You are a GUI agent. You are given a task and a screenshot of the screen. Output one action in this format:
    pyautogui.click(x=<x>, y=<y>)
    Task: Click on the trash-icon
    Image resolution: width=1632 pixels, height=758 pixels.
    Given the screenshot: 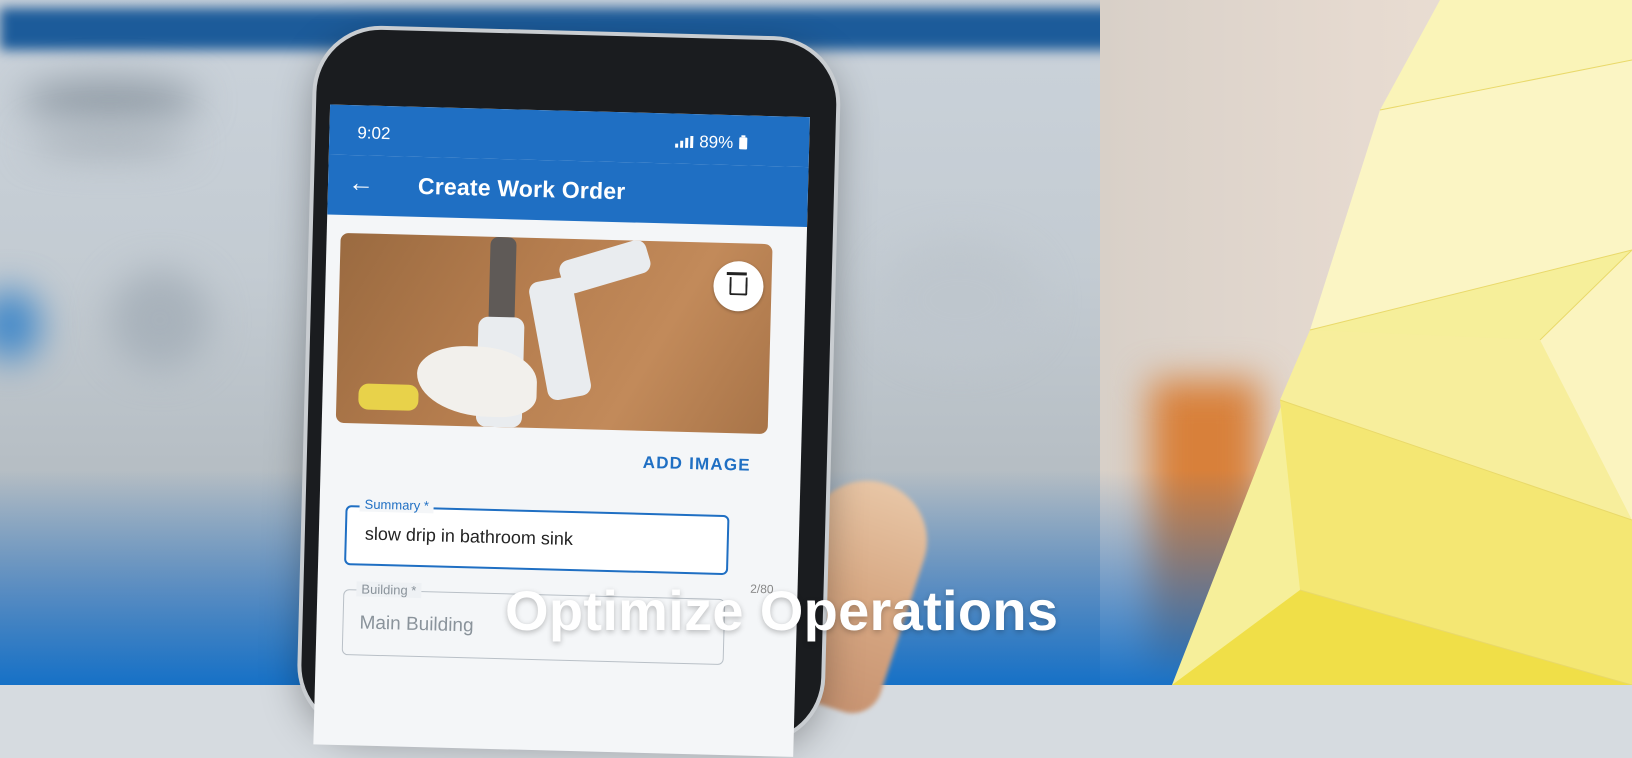 What is the action you would take?
    pyautogui.click(x=738, y=286)
    